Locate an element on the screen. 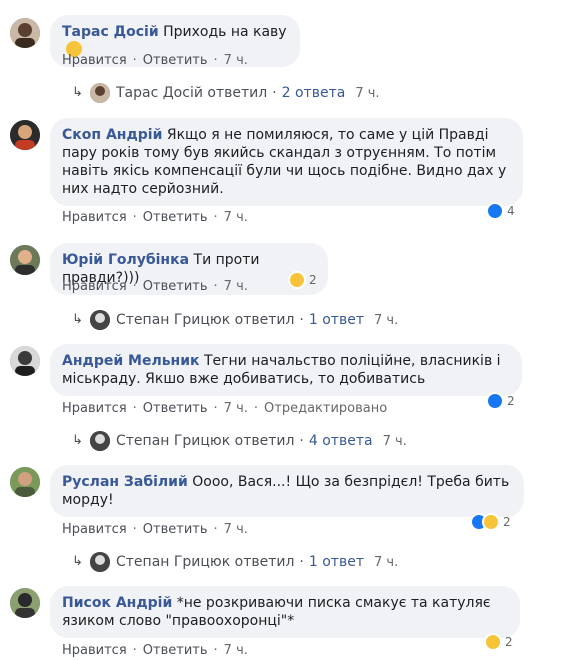 The width and height of the screenshot is (561, 660). edited-label: Отредактировано is located at coordinates (325, 408).